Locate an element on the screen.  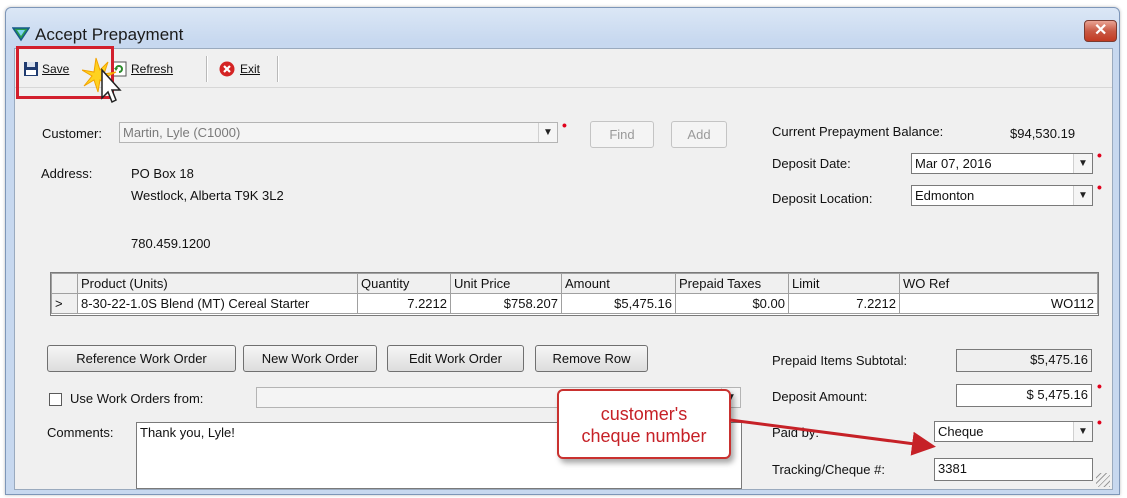
address-line2: Westlock, Alberta T9K 3L2 is located at coordinates (207, 195).